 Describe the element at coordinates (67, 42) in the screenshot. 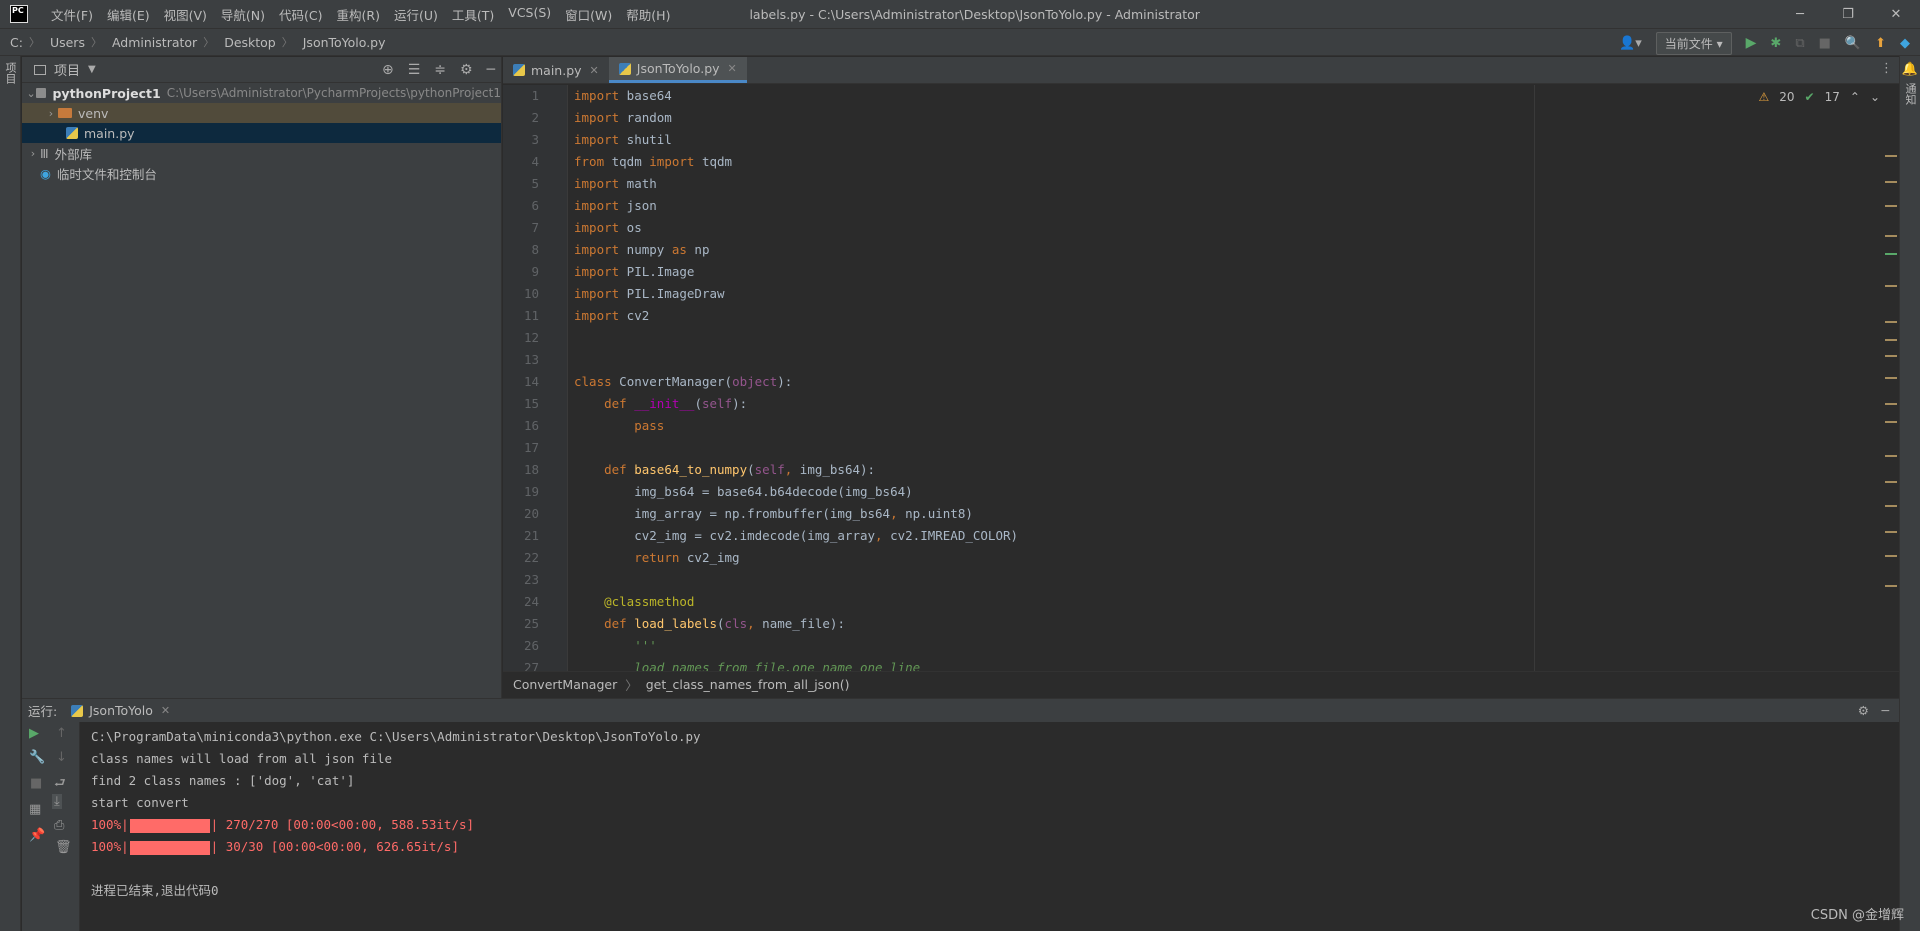

I see `breadcrumb-users: Users` at that location.